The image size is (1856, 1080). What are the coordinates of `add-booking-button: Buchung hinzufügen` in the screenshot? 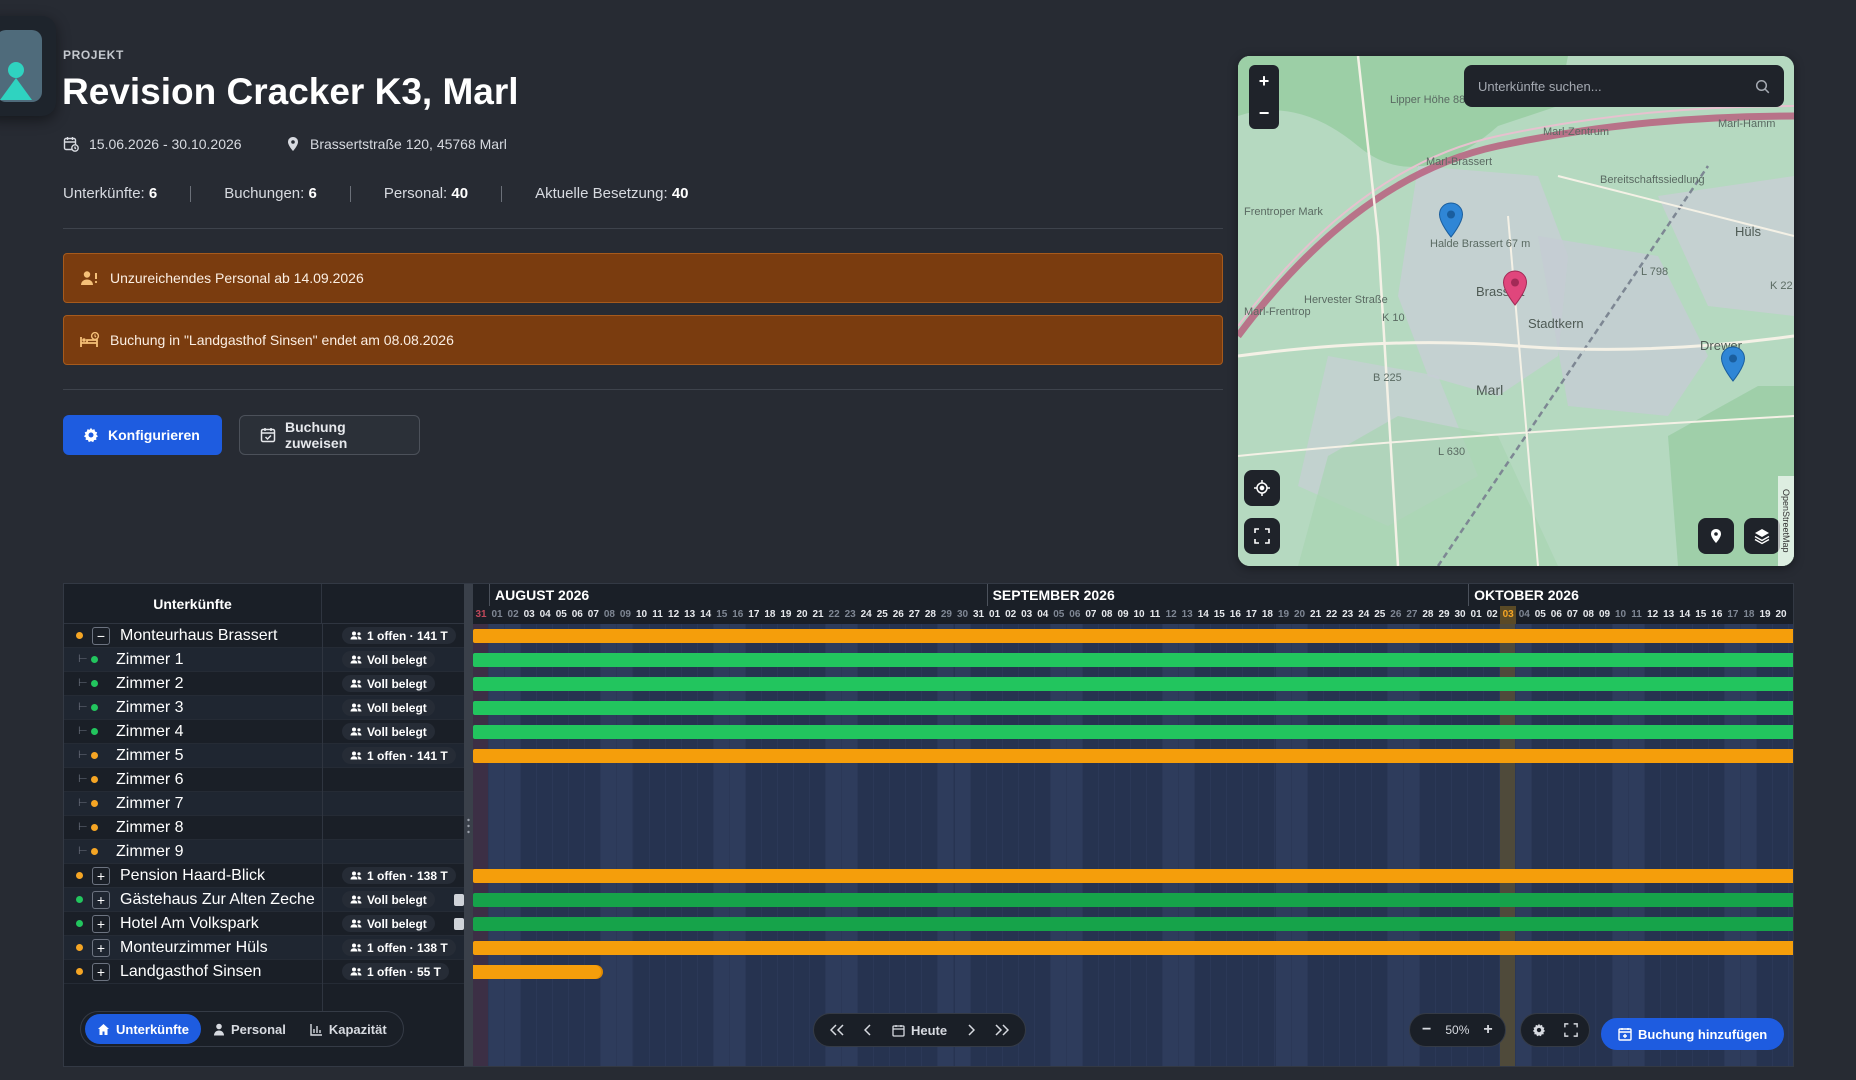 It's located at (1693, 1034).